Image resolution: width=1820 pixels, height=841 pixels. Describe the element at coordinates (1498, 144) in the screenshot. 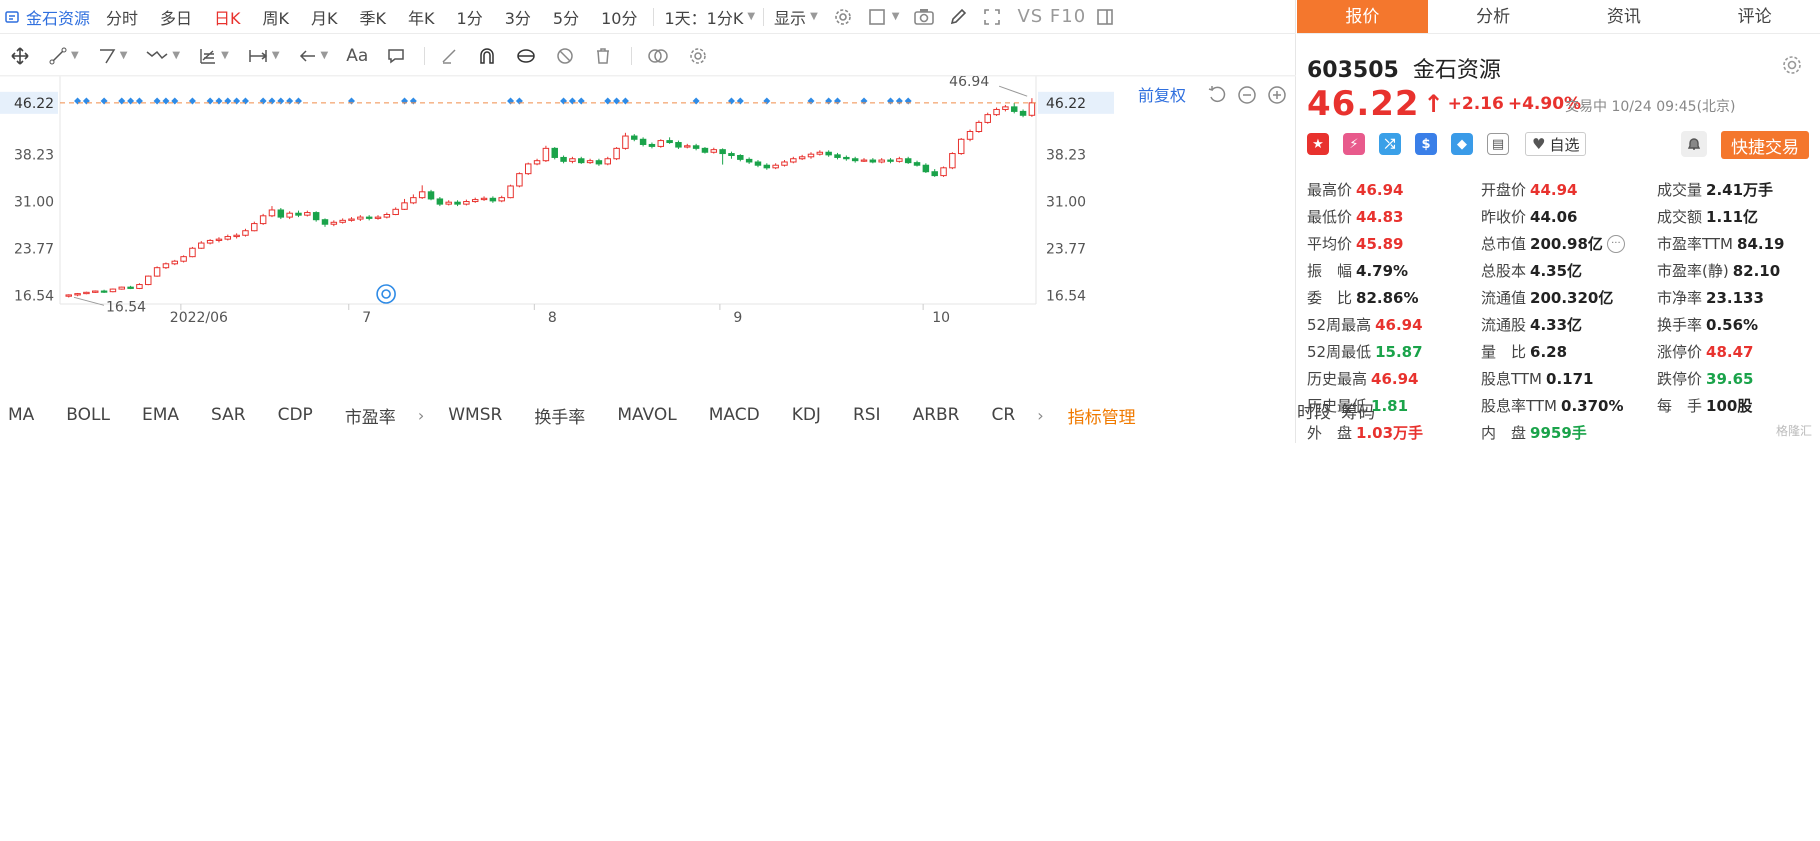

I see `bookmark-icon: ▤` at that location.